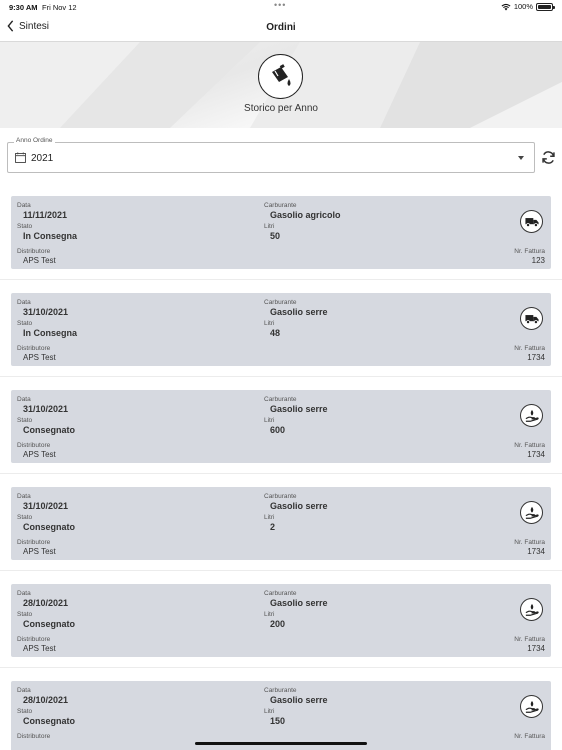 The height and width of the screenshot is (750, 562). Describe the element at coordinates (281, 743) in the screenshot. I see `home-indicator` at that location.